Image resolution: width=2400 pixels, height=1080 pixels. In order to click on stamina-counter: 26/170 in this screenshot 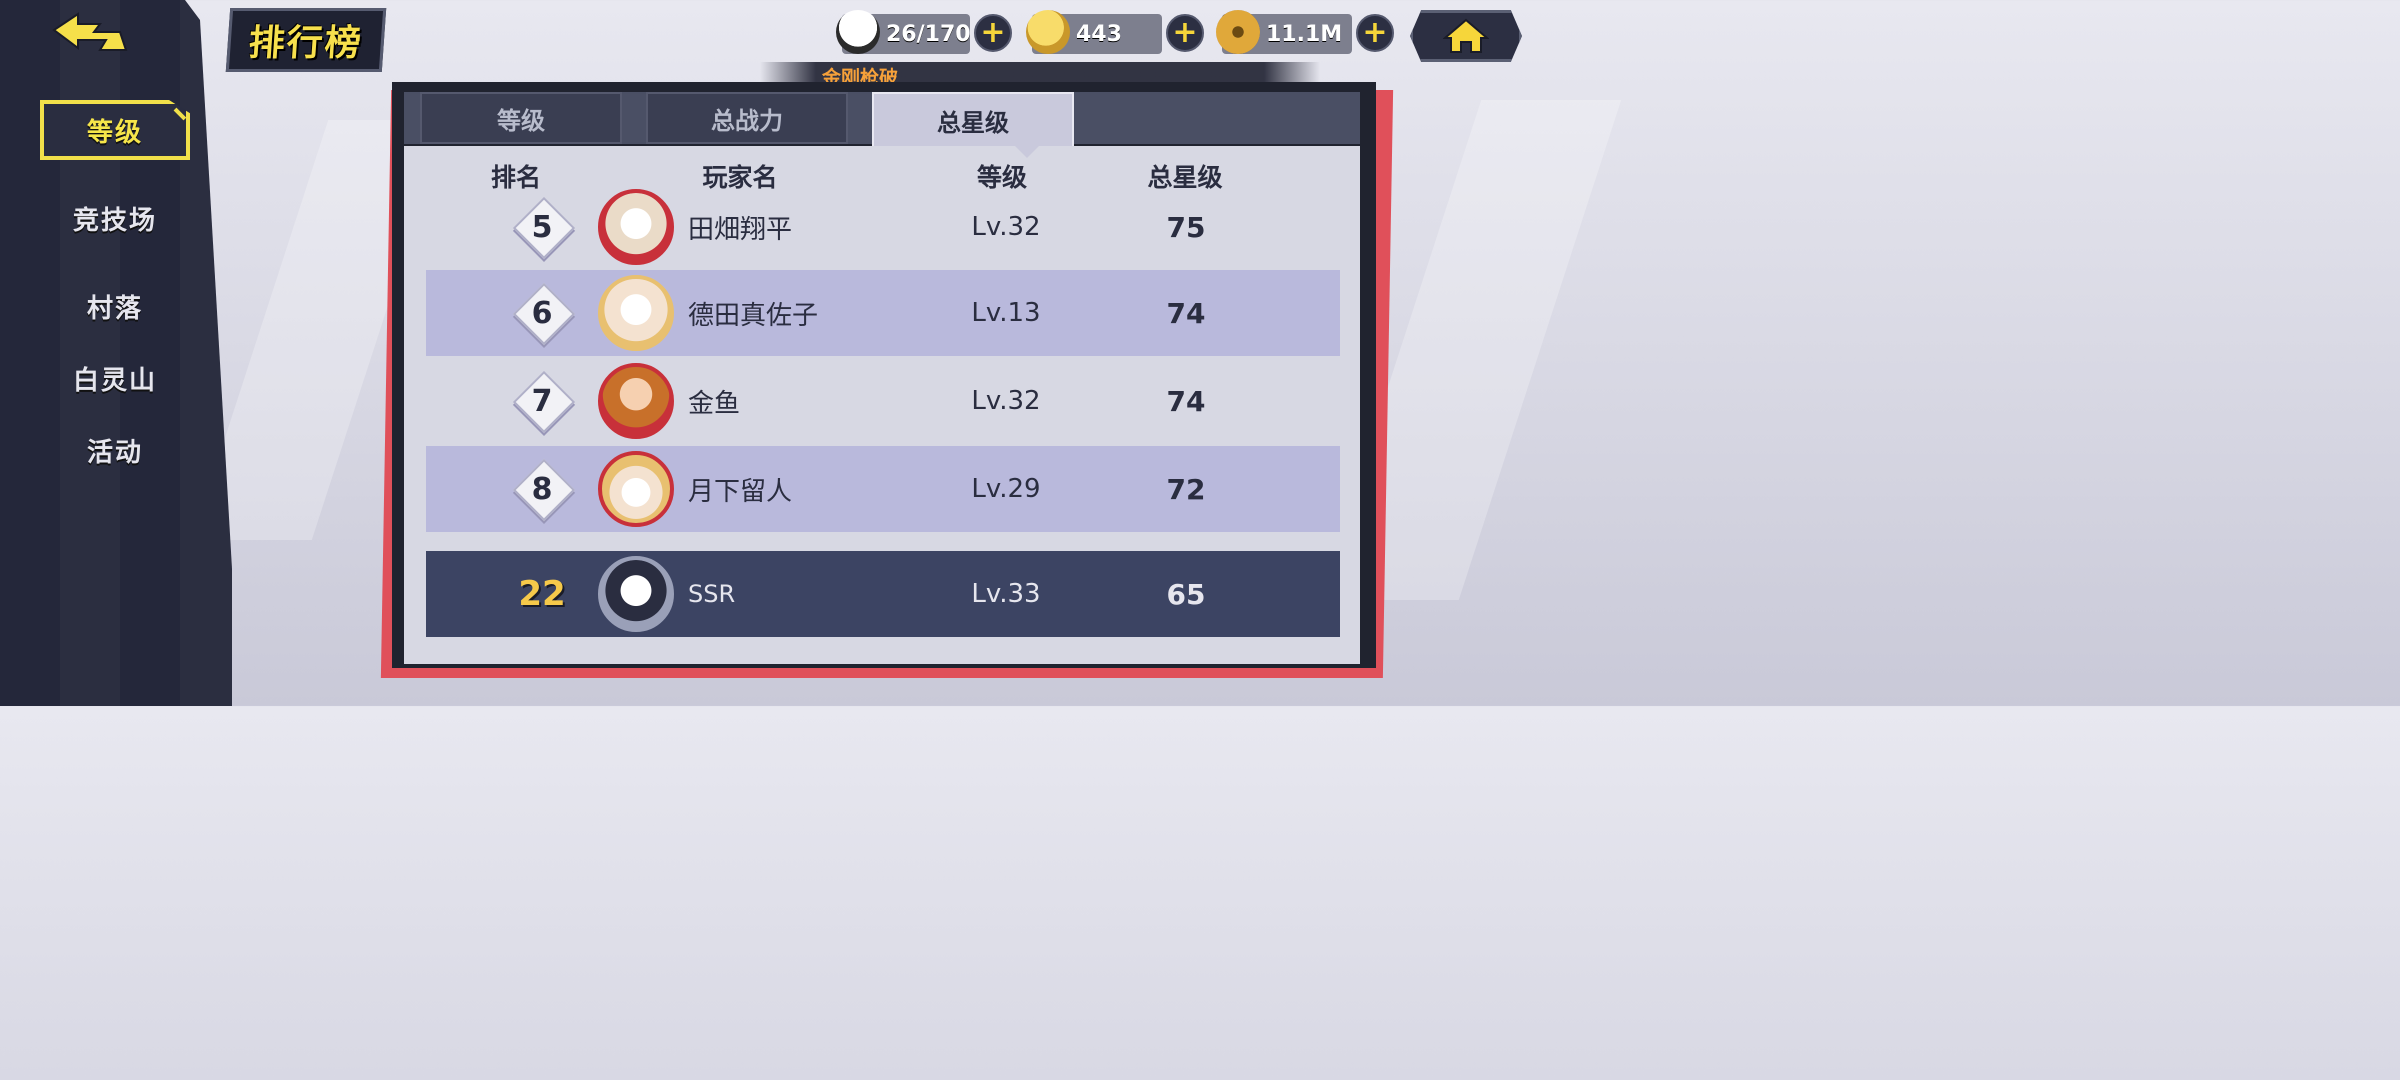, I will do `click(903, 32)`.